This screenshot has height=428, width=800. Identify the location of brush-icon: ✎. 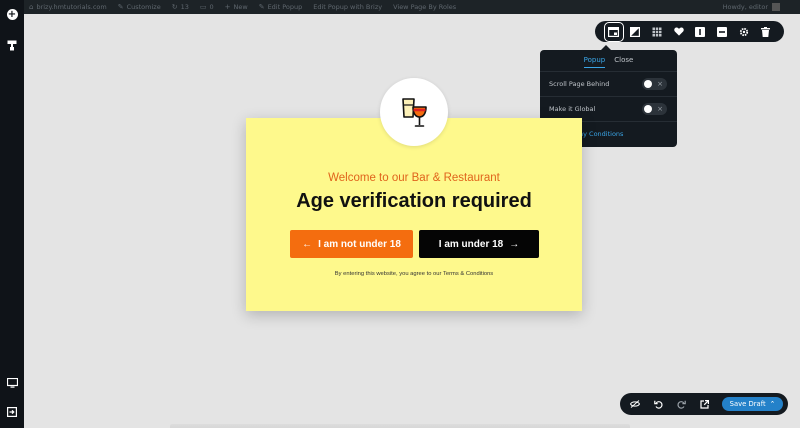
(120, 7).